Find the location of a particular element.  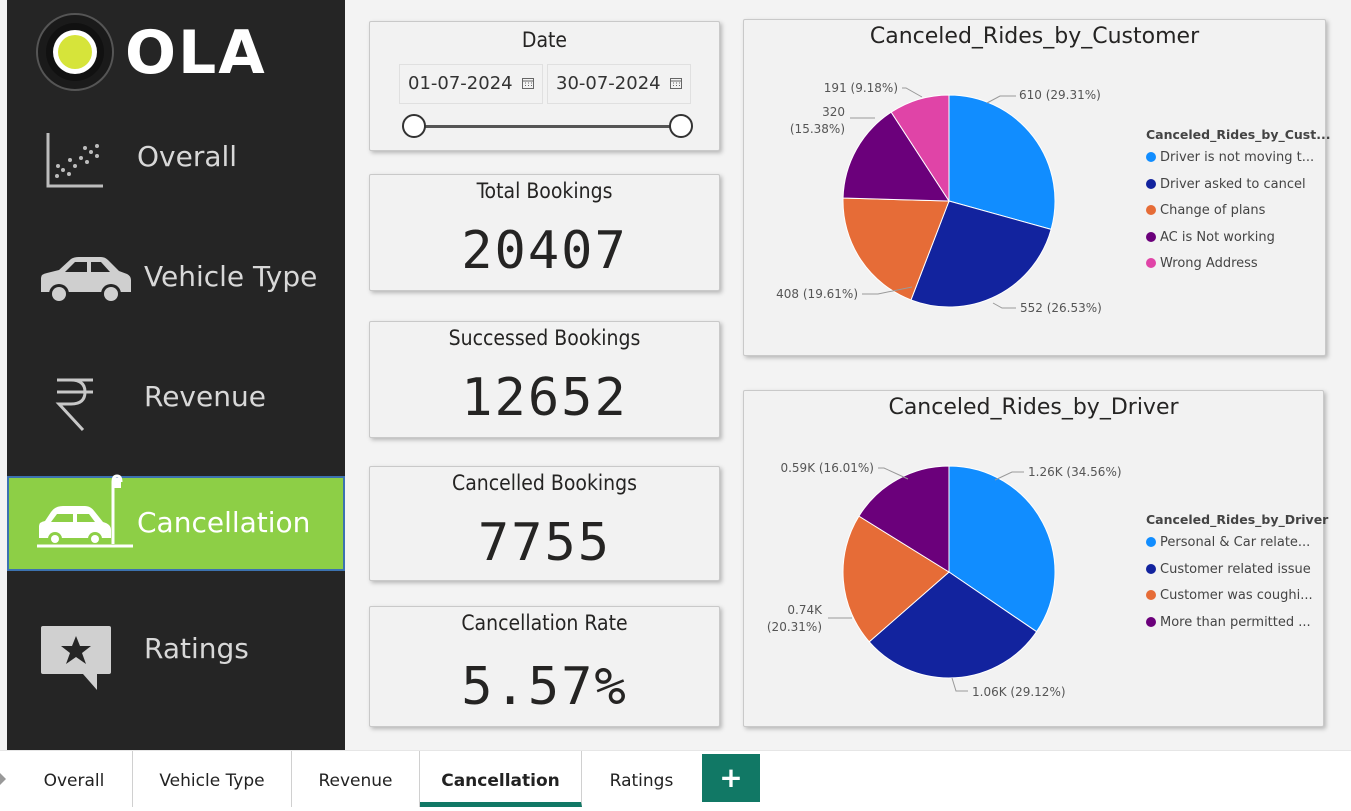

sidebar-item-label: Overall is located at coordinates (187, 156).